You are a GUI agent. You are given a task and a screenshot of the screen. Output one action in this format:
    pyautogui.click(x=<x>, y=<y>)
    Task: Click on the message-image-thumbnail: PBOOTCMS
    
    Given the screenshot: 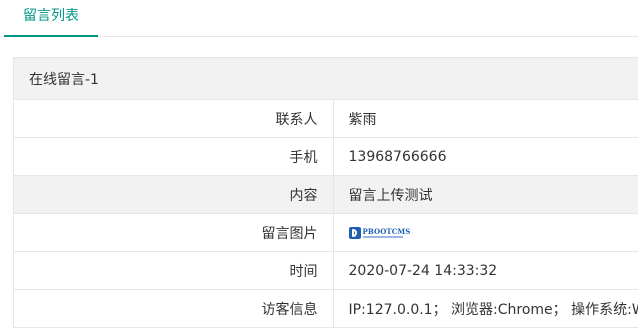 What is the action you would take?
    pyautogui.click(x=379, y=233)
    